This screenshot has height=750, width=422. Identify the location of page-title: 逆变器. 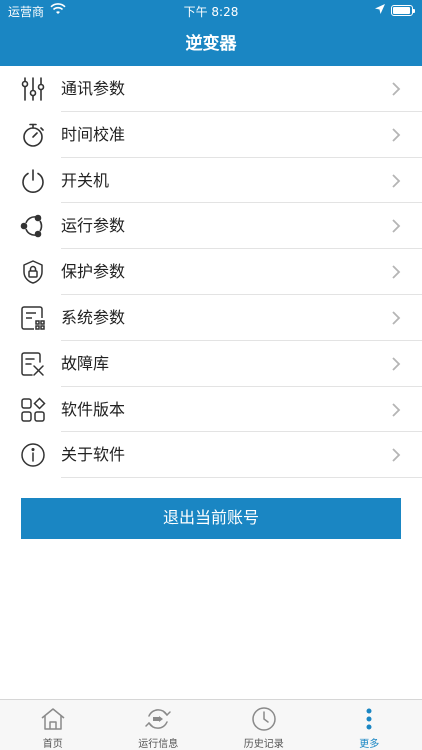
(211, 44).